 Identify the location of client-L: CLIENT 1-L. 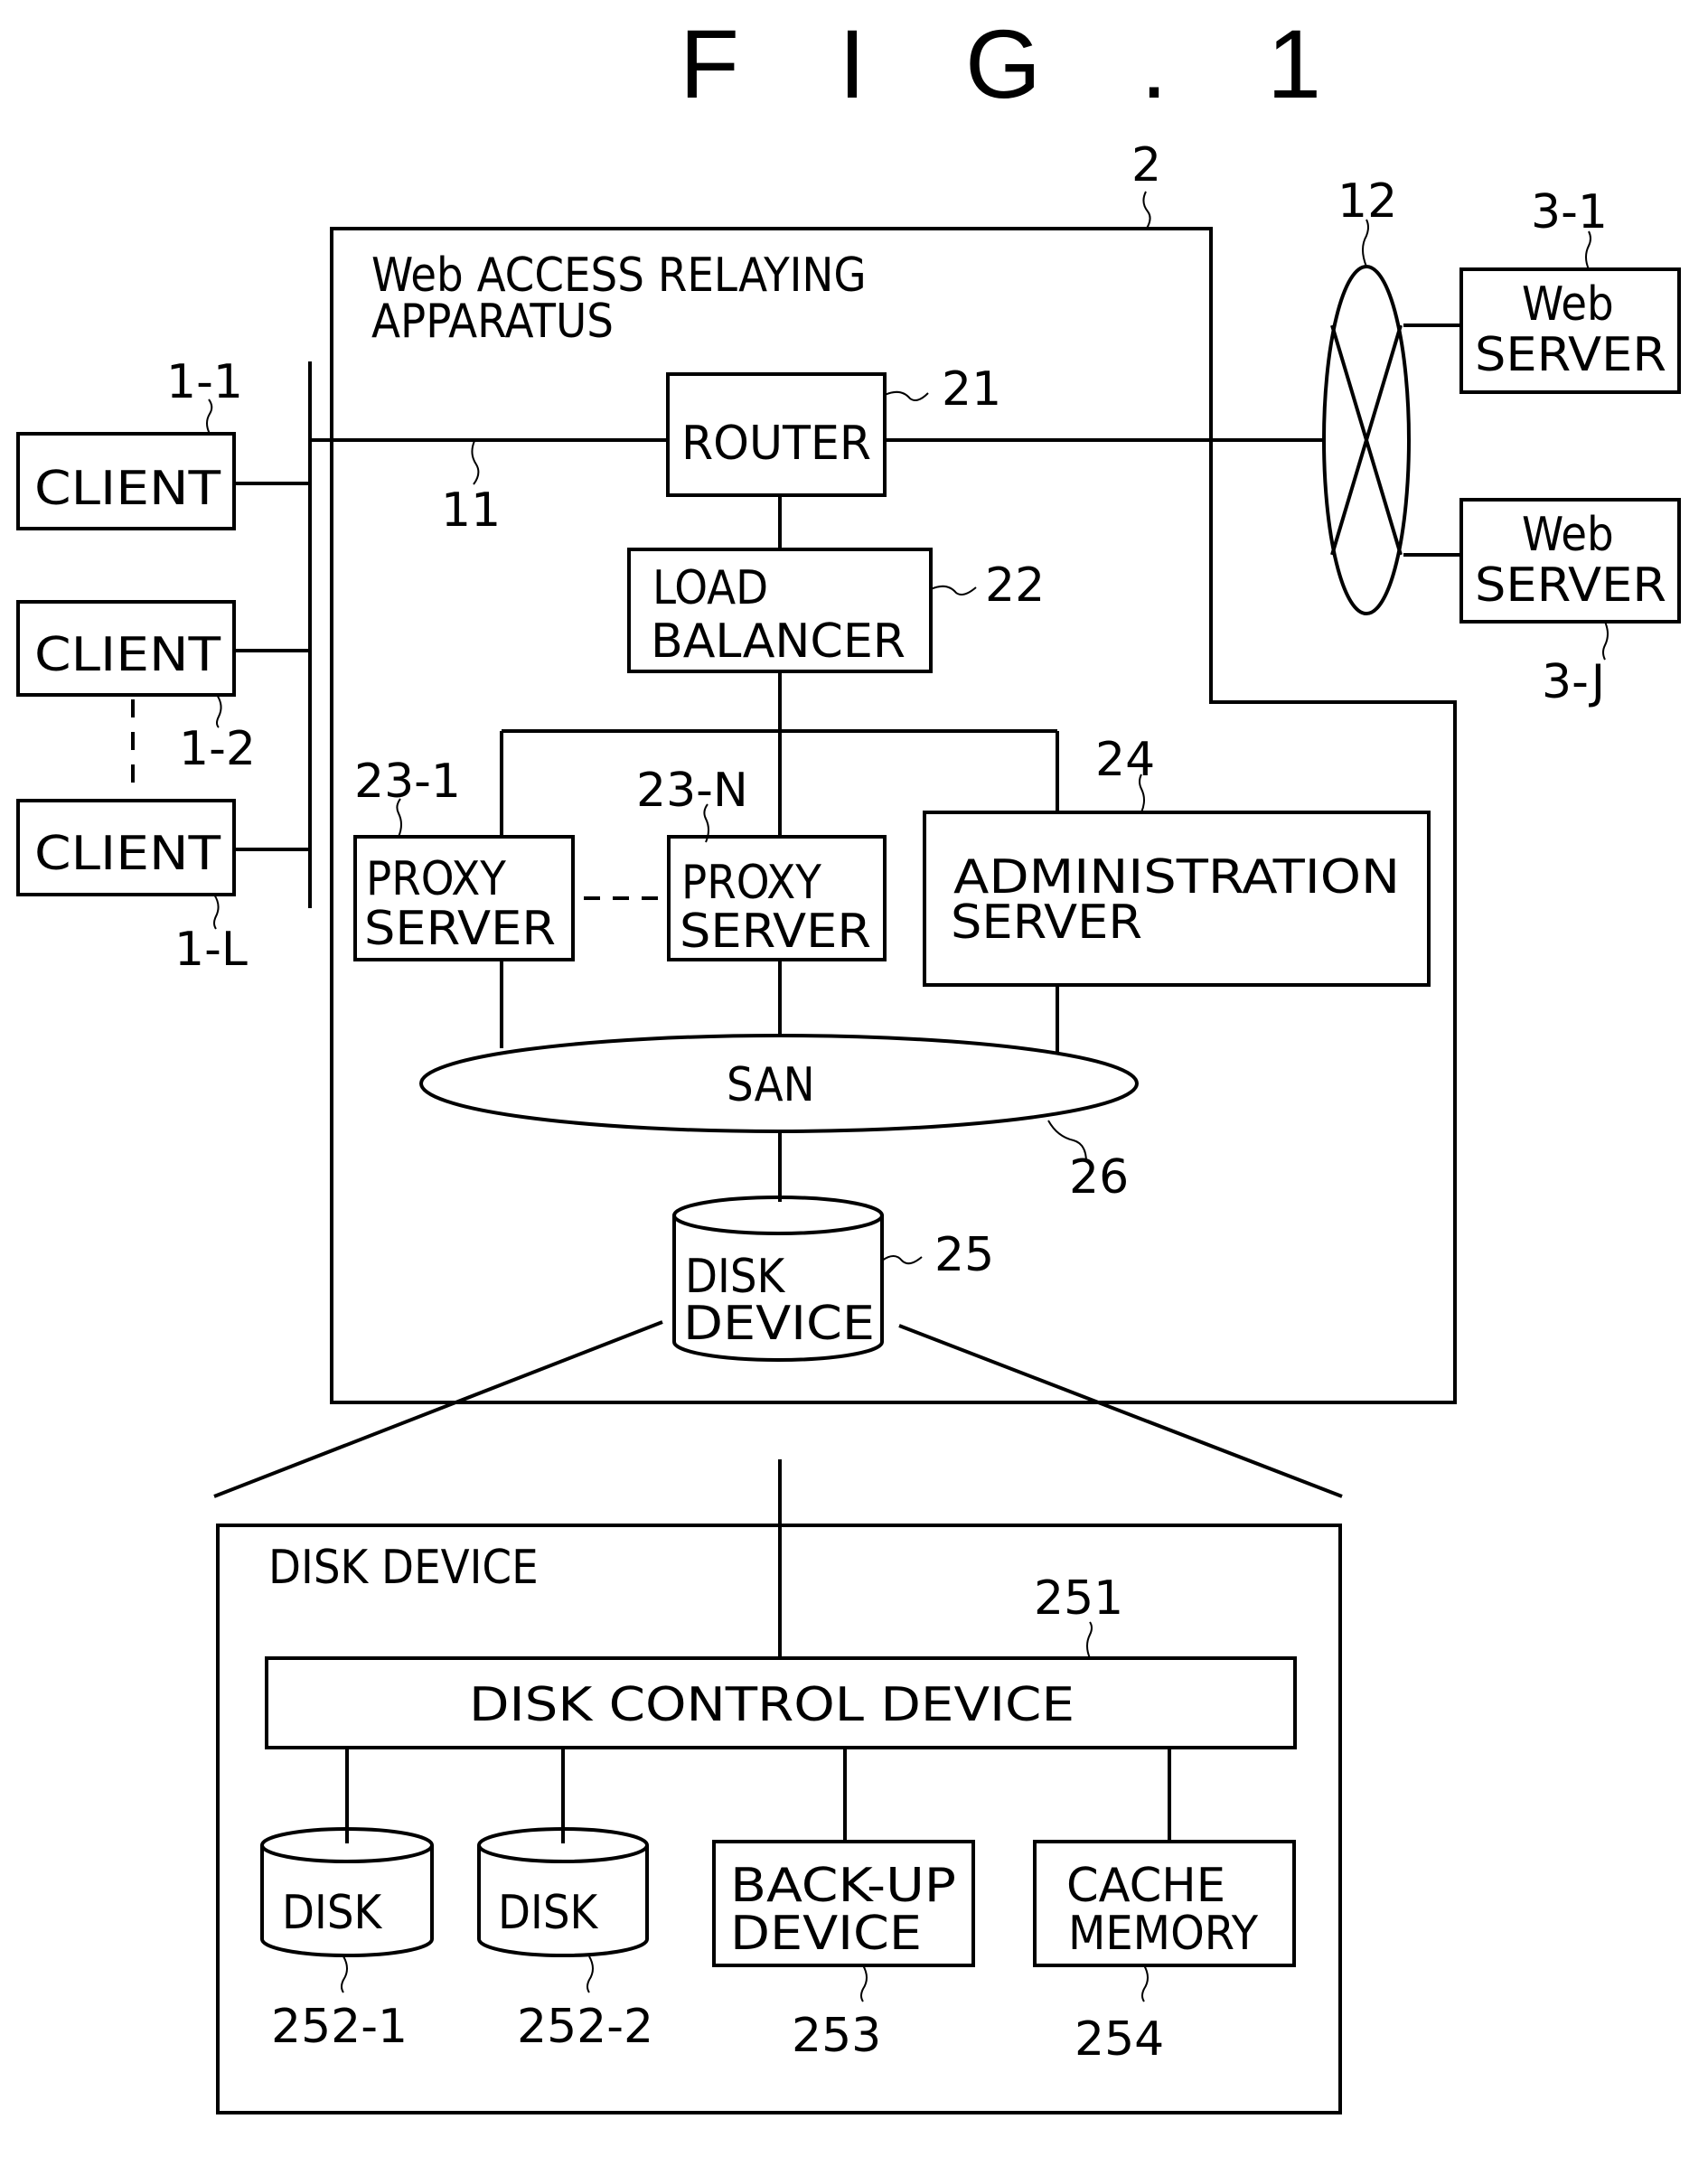
(163, 888).